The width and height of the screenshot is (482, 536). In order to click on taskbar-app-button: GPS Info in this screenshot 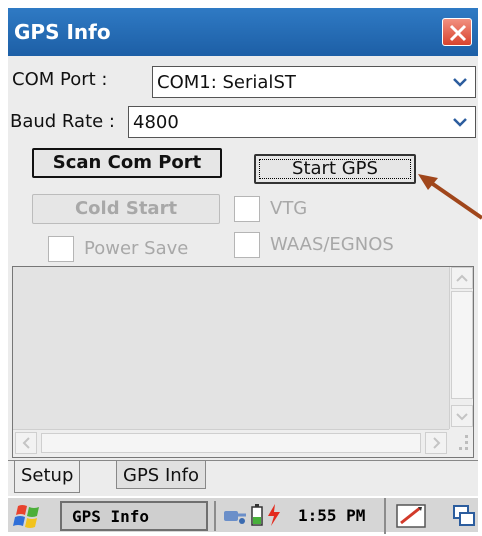, I will do `click(134, 516)`.